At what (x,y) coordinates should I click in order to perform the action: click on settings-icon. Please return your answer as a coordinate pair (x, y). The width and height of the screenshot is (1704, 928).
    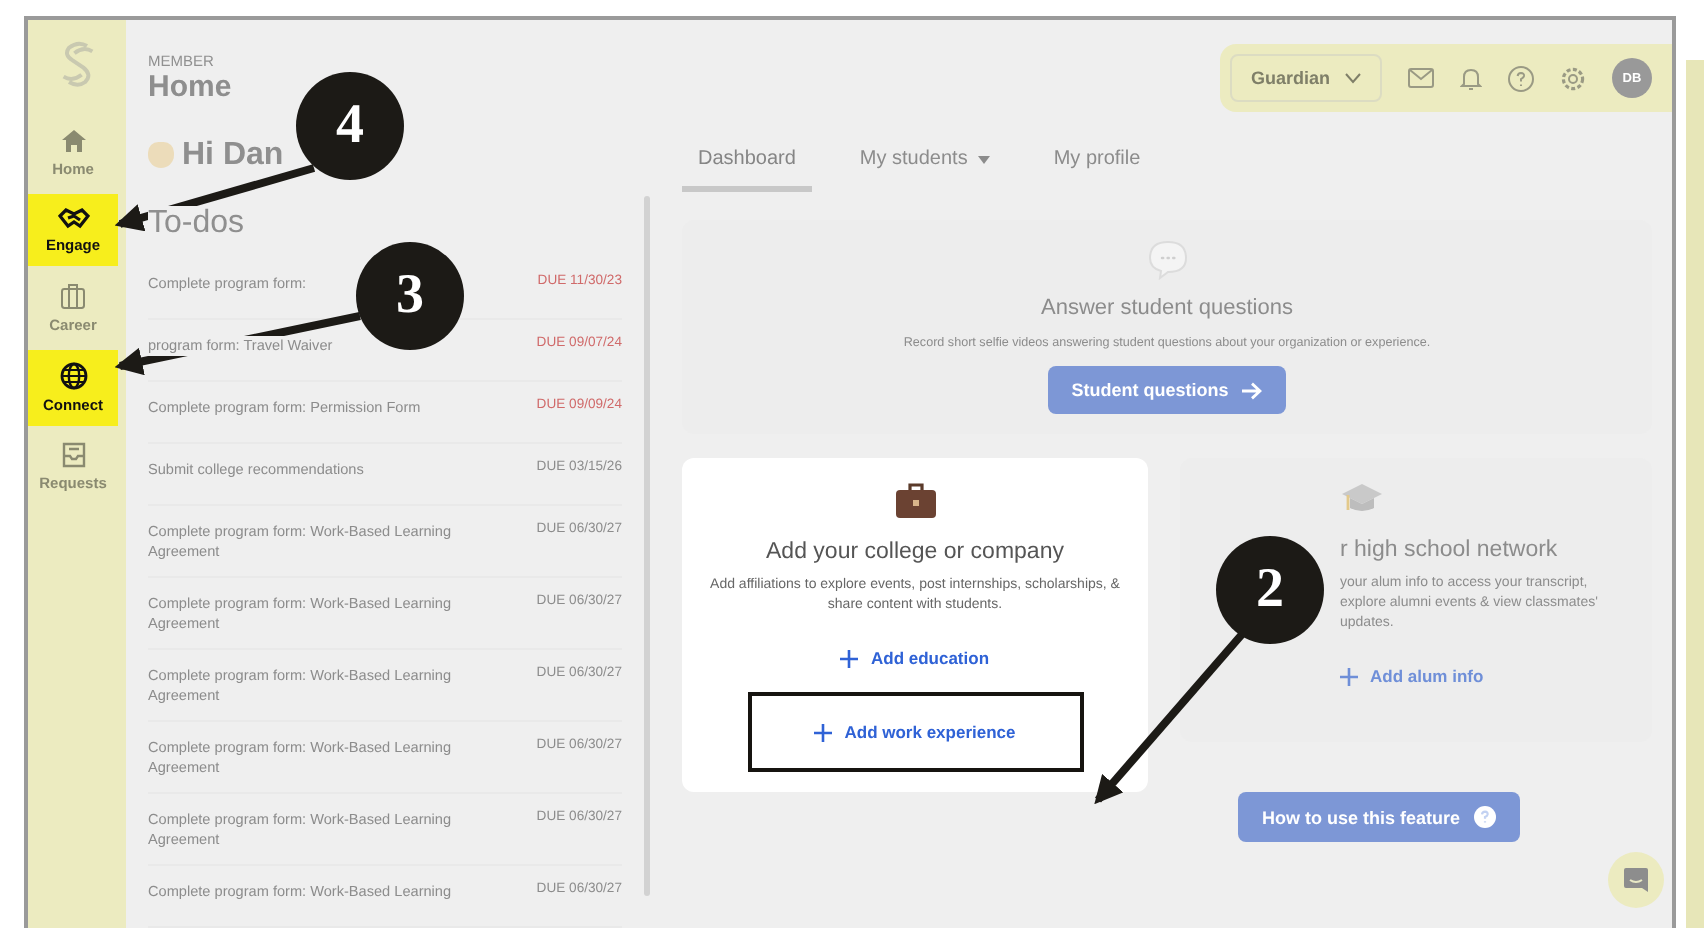
    Looking at the image, I should click on (1573, 78).